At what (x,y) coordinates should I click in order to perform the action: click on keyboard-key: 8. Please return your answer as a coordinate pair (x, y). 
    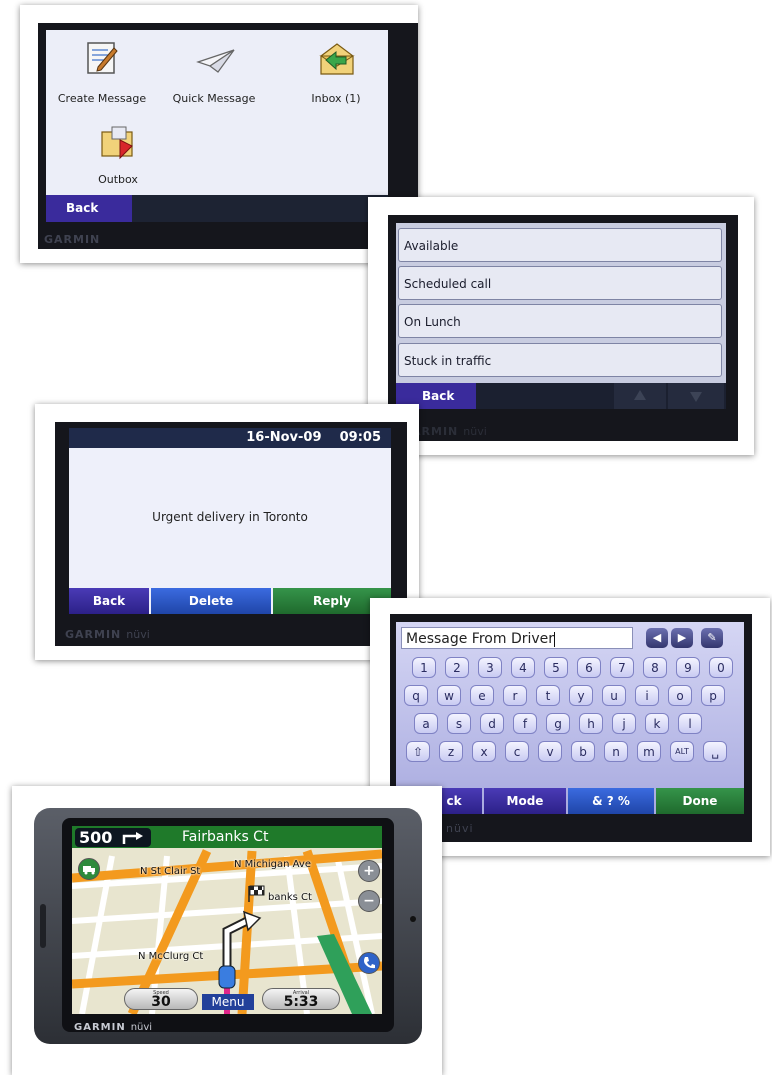
    Looking at the image, I should click on (655, 667).